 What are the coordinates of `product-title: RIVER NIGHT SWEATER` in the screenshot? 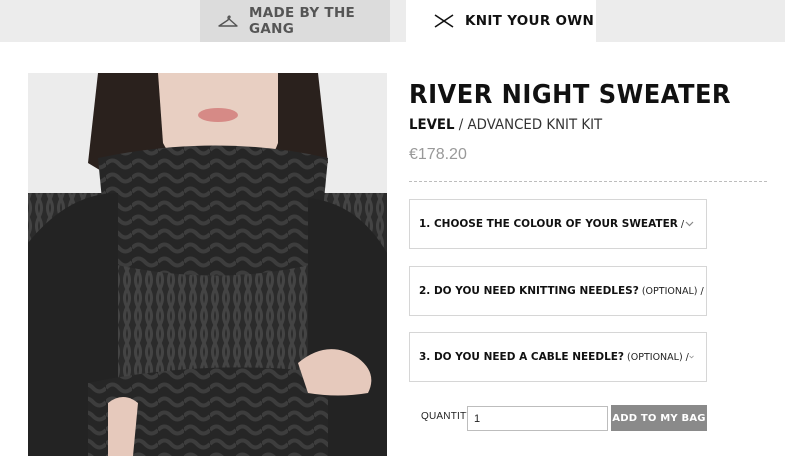 It's located at (570, 95).